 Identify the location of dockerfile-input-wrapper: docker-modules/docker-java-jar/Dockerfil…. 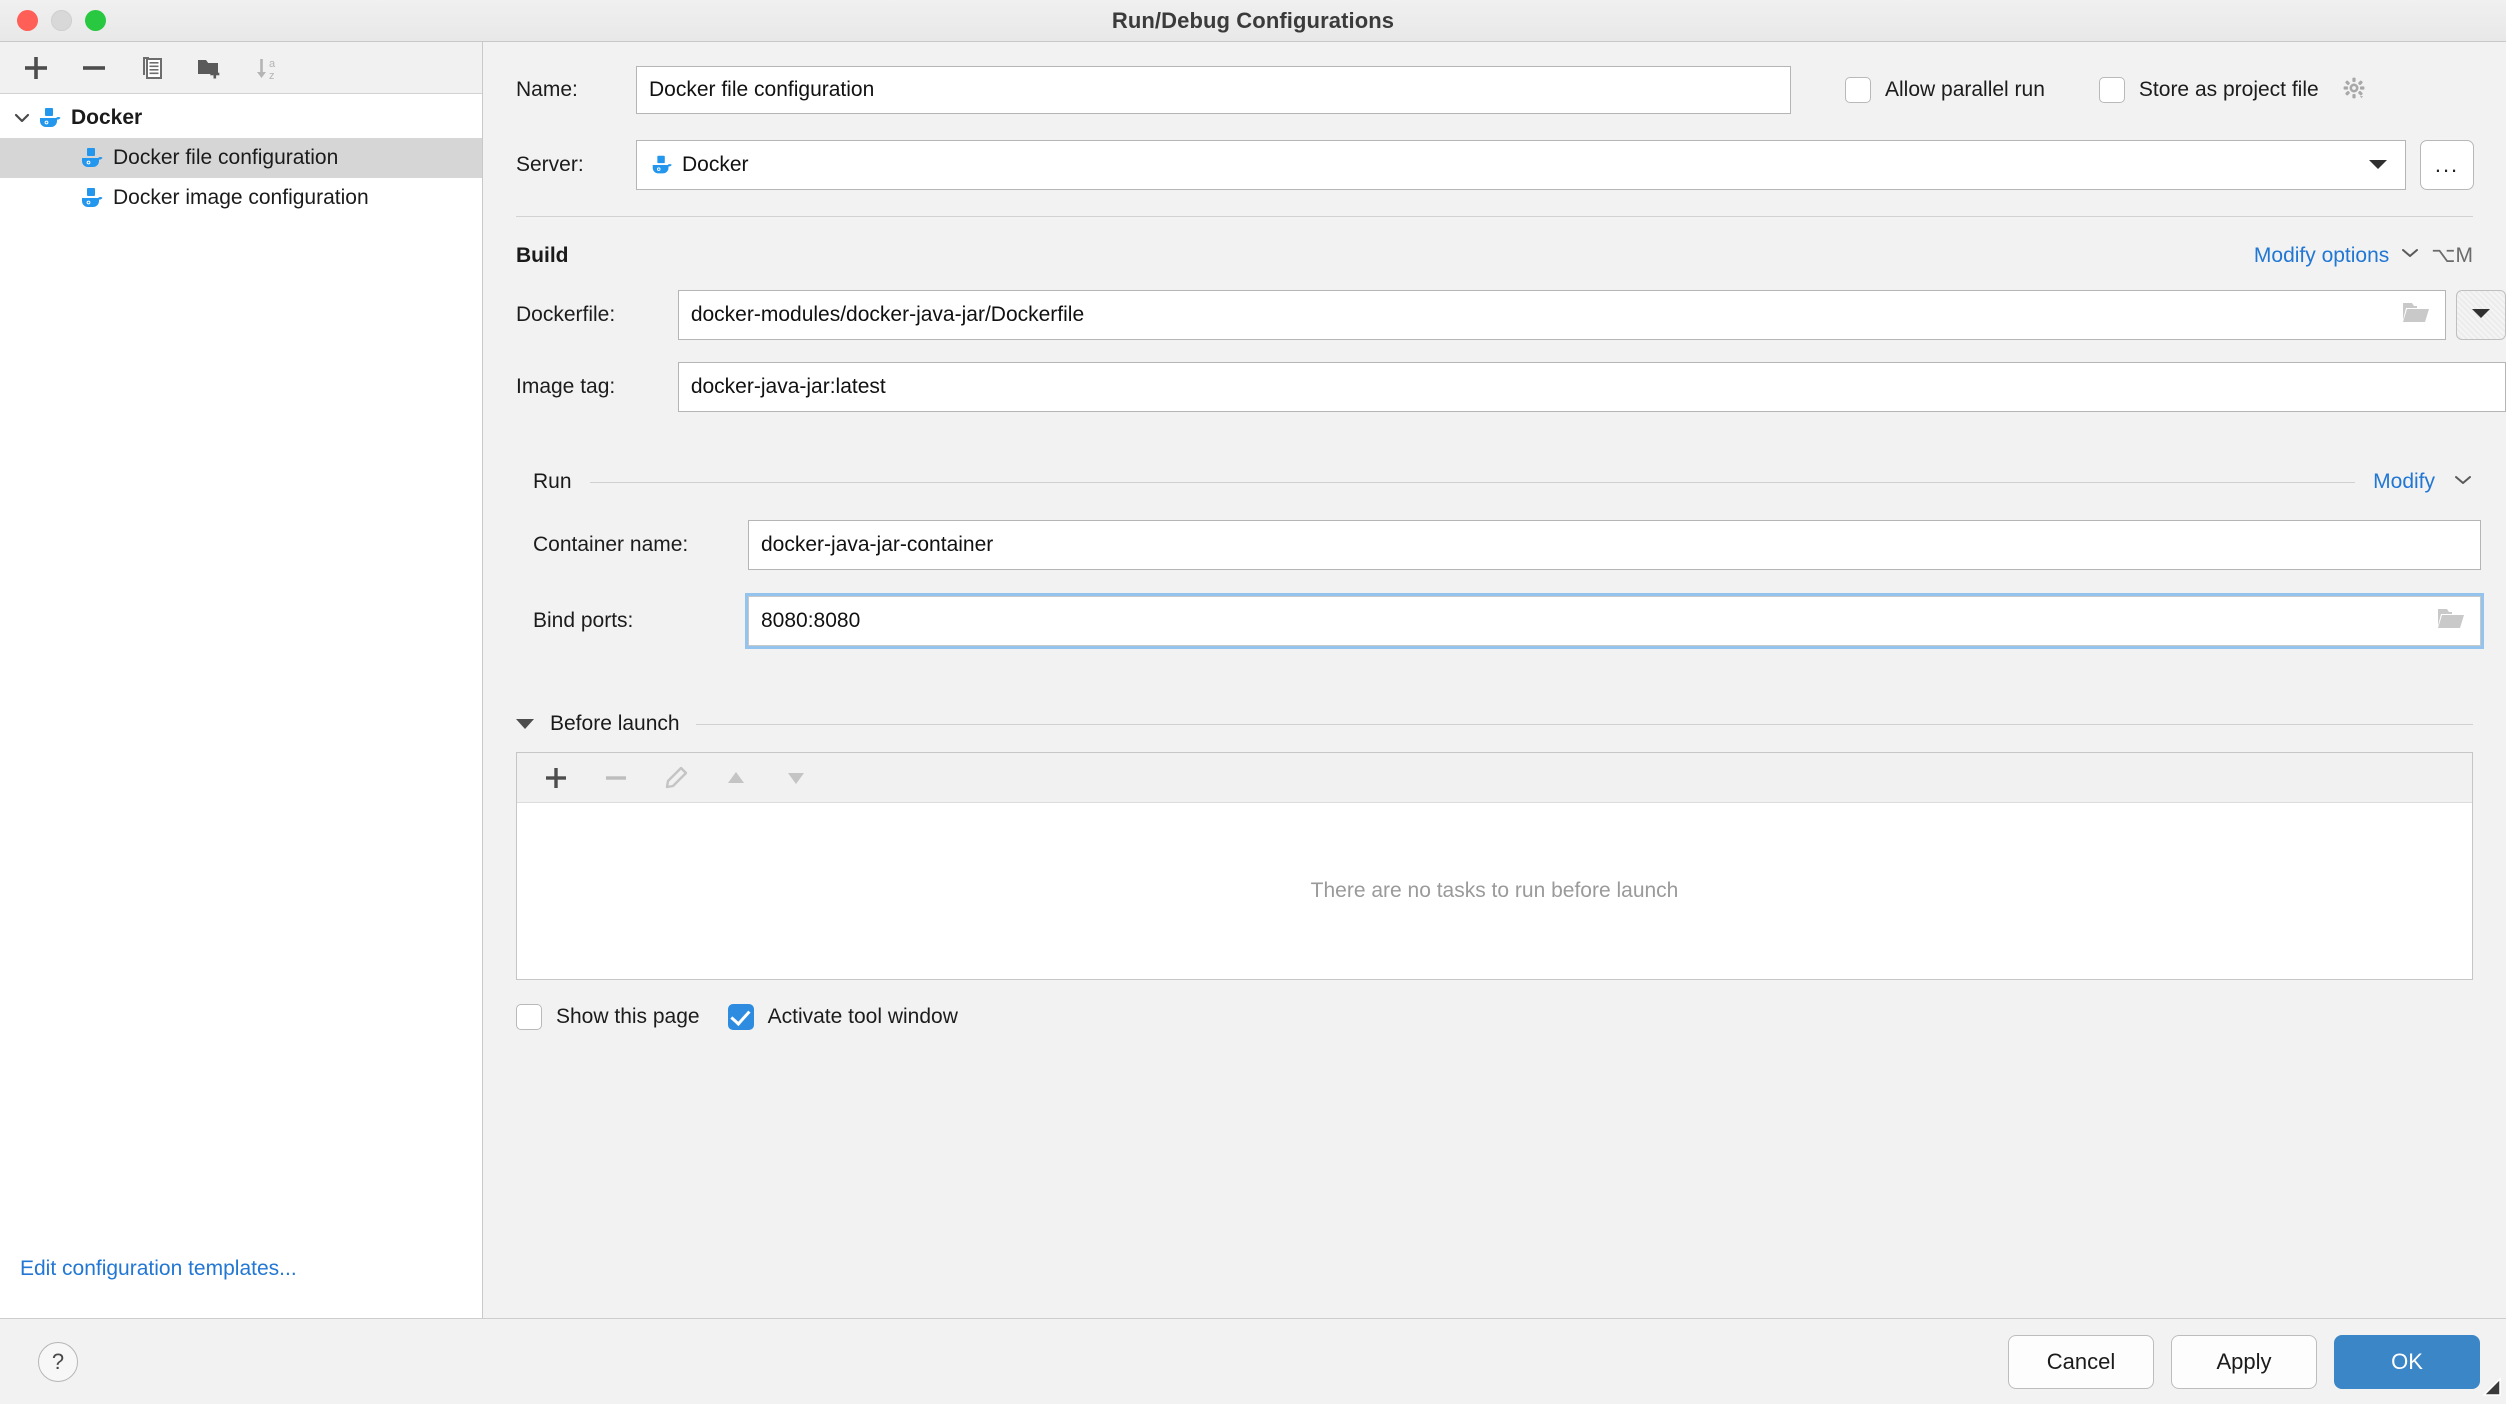
(1562, 315).